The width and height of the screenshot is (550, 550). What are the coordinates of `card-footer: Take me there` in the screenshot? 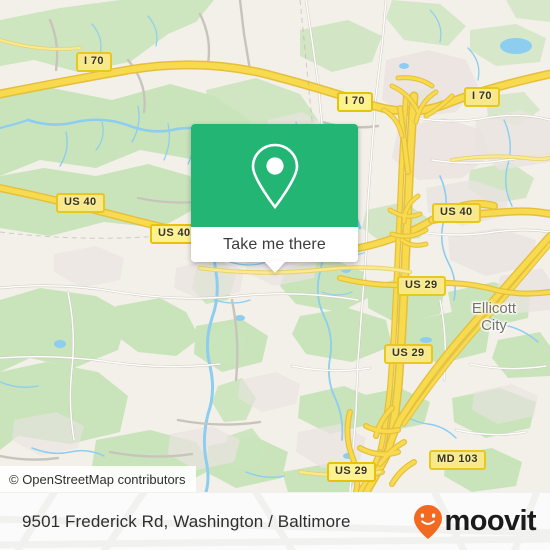 It's located at (274, 244).